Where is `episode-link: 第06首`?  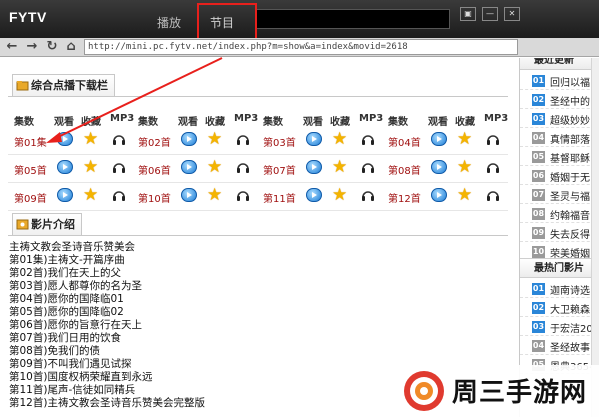 episode-link: 第06首 is located at coordinates (154, 169).